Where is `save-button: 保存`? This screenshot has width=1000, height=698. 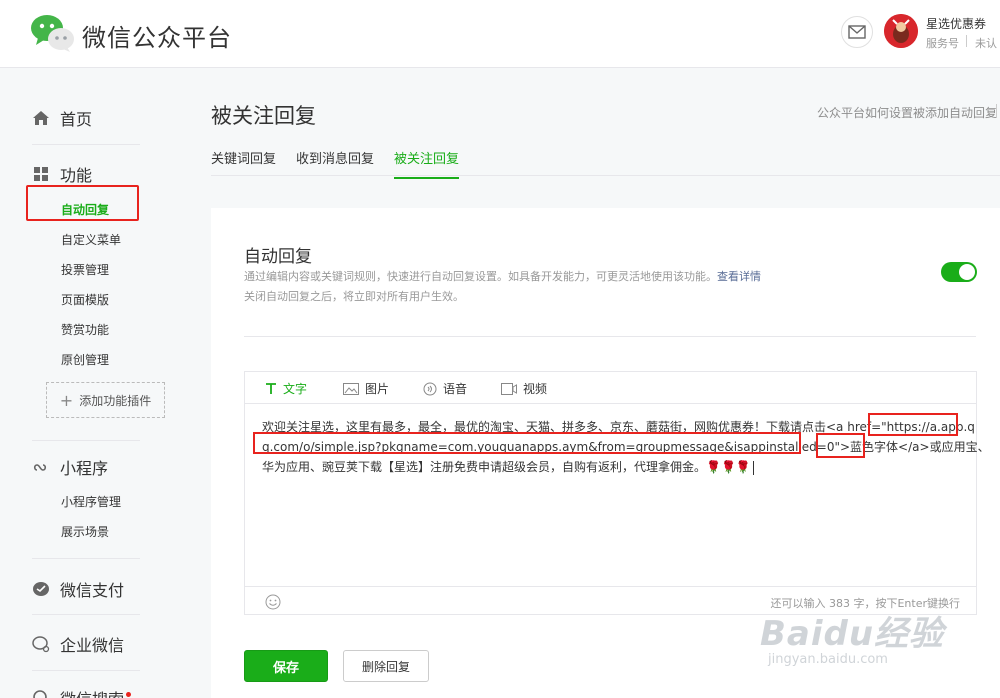
save-button: 保存 is located at coordinates (286, 666).